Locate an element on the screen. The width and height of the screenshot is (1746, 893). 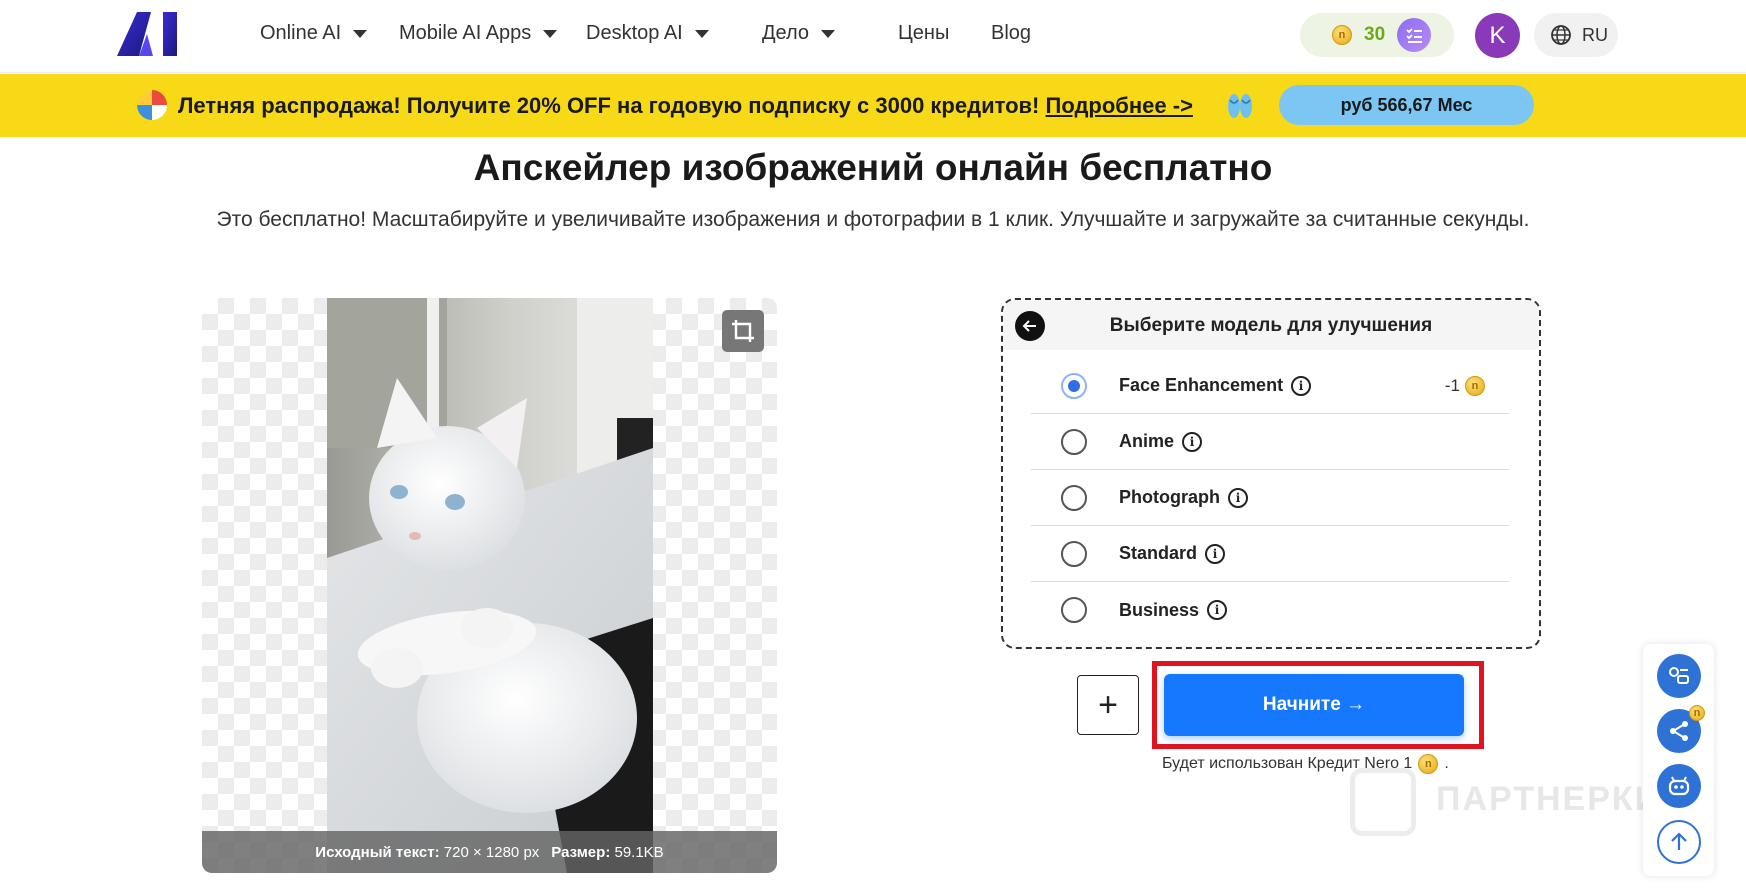
share-button: n is located at coordinates (1681, 729).